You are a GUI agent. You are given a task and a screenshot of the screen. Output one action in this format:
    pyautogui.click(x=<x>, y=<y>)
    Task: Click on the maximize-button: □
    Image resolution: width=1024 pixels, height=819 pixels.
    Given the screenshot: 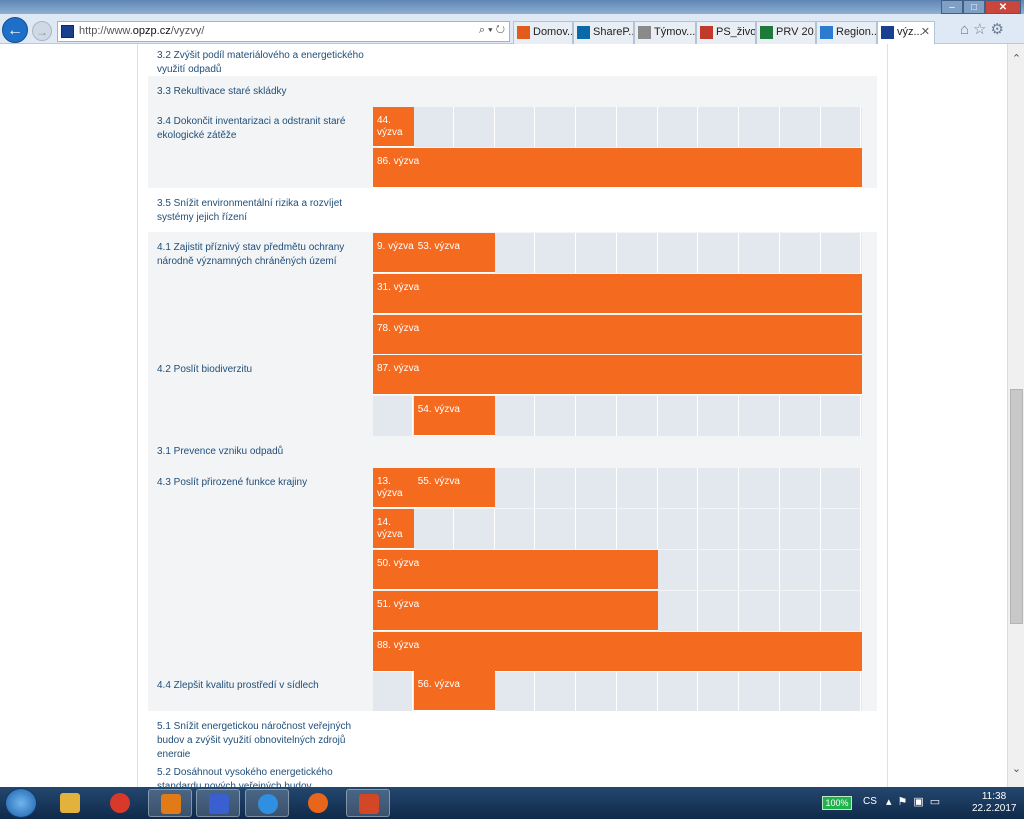 What is the action you would take?
    pyautogui.click(x=974, y=7)
    